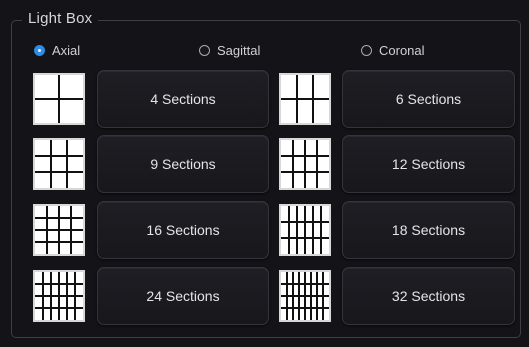 The width and height of the screenshot is (529, 347). I want to click on radio-coronal-label: Coronal, so click(402, 50).